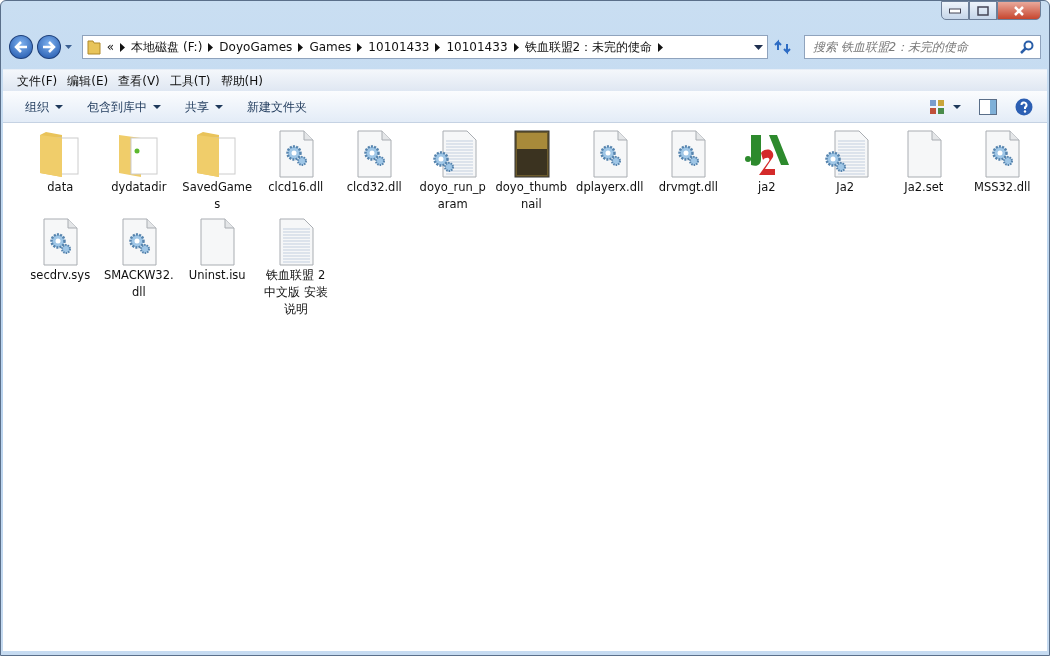 The image size is (1050, 656). I want to click on maximize-icon, so click(983, 10).